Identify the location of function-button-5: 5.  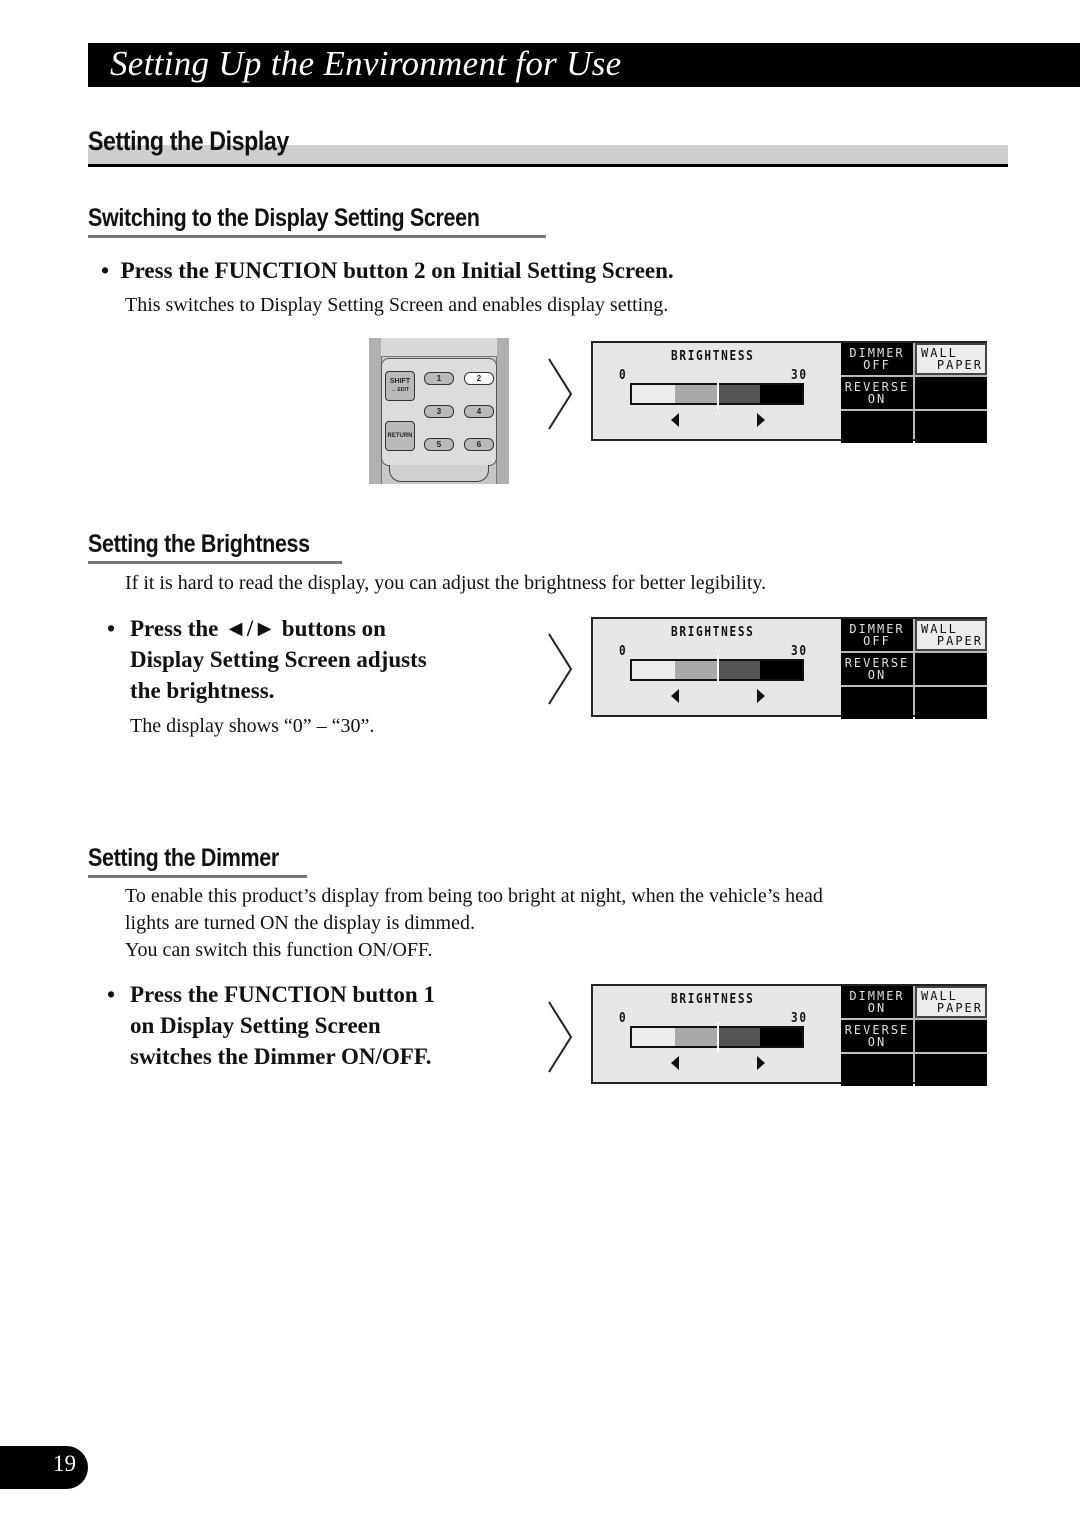
(439, 444).